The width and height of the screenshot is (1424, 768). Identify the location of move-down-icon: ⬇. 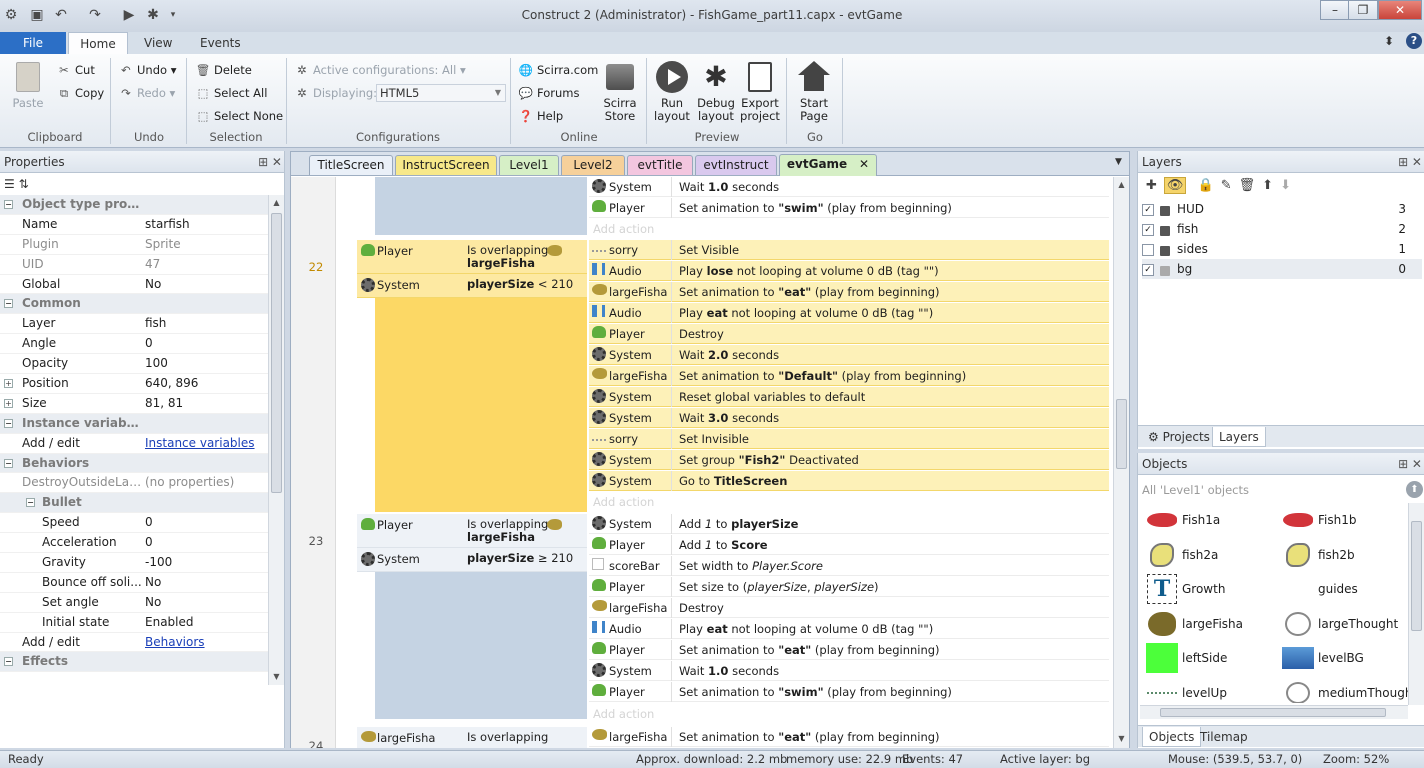
(1289, 185).